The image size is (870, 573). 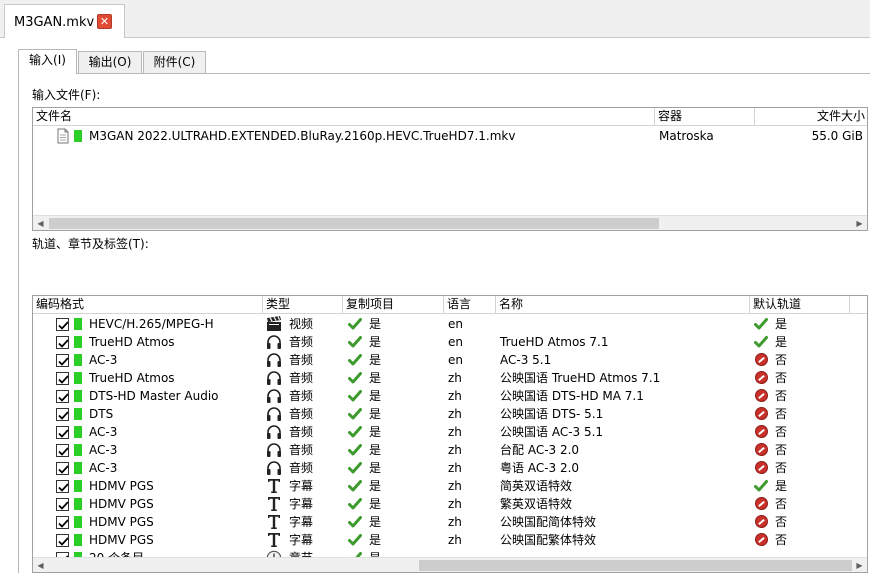 I want to click on close-tab-icon: ✕, so click(x=104, y=21).